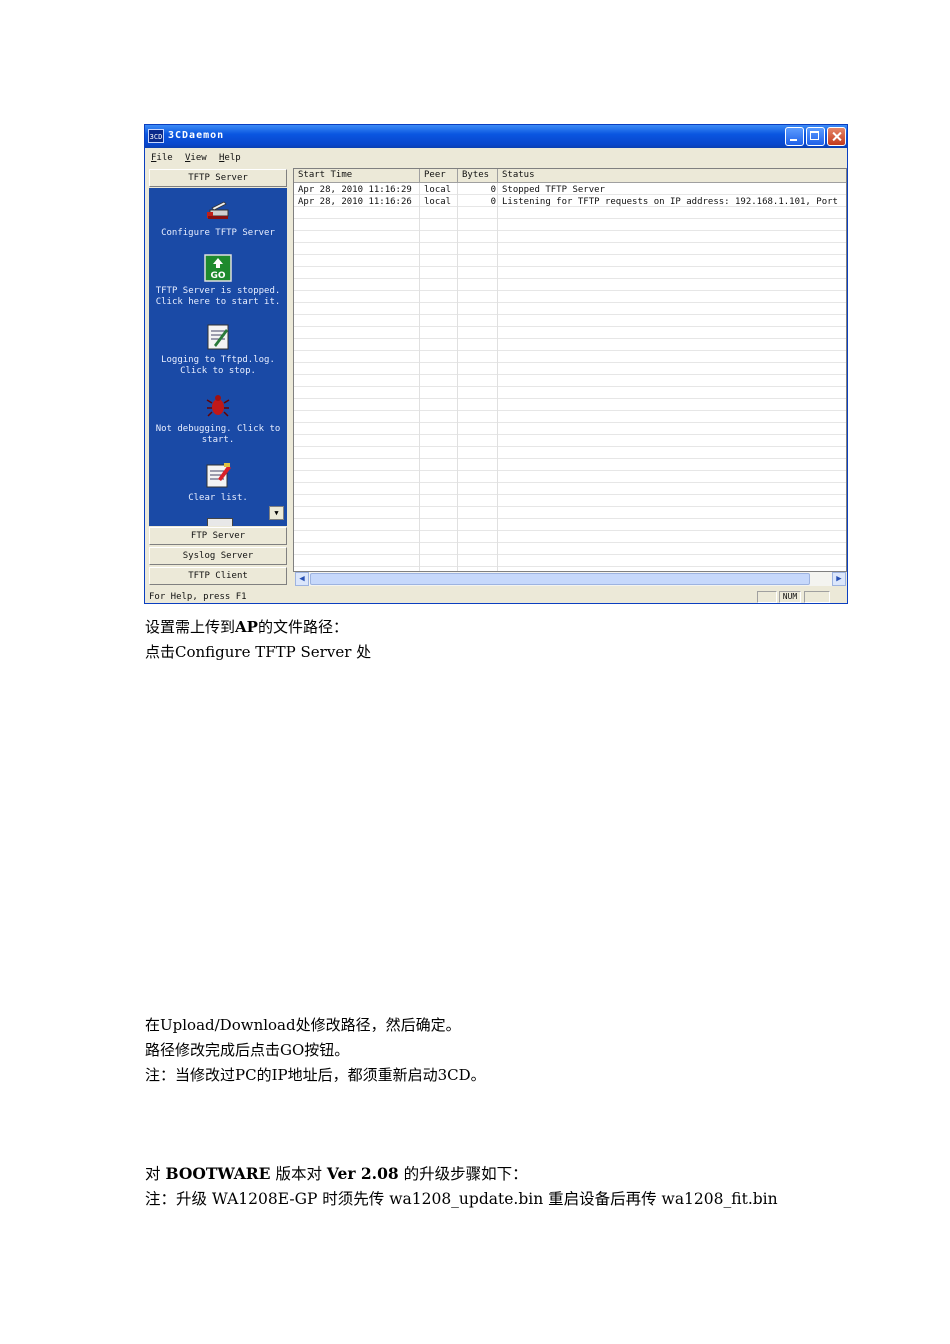  Describe the element at coordinates (302, 579) in the screenshot. I see `scroll-left-button: ◀` at that location.